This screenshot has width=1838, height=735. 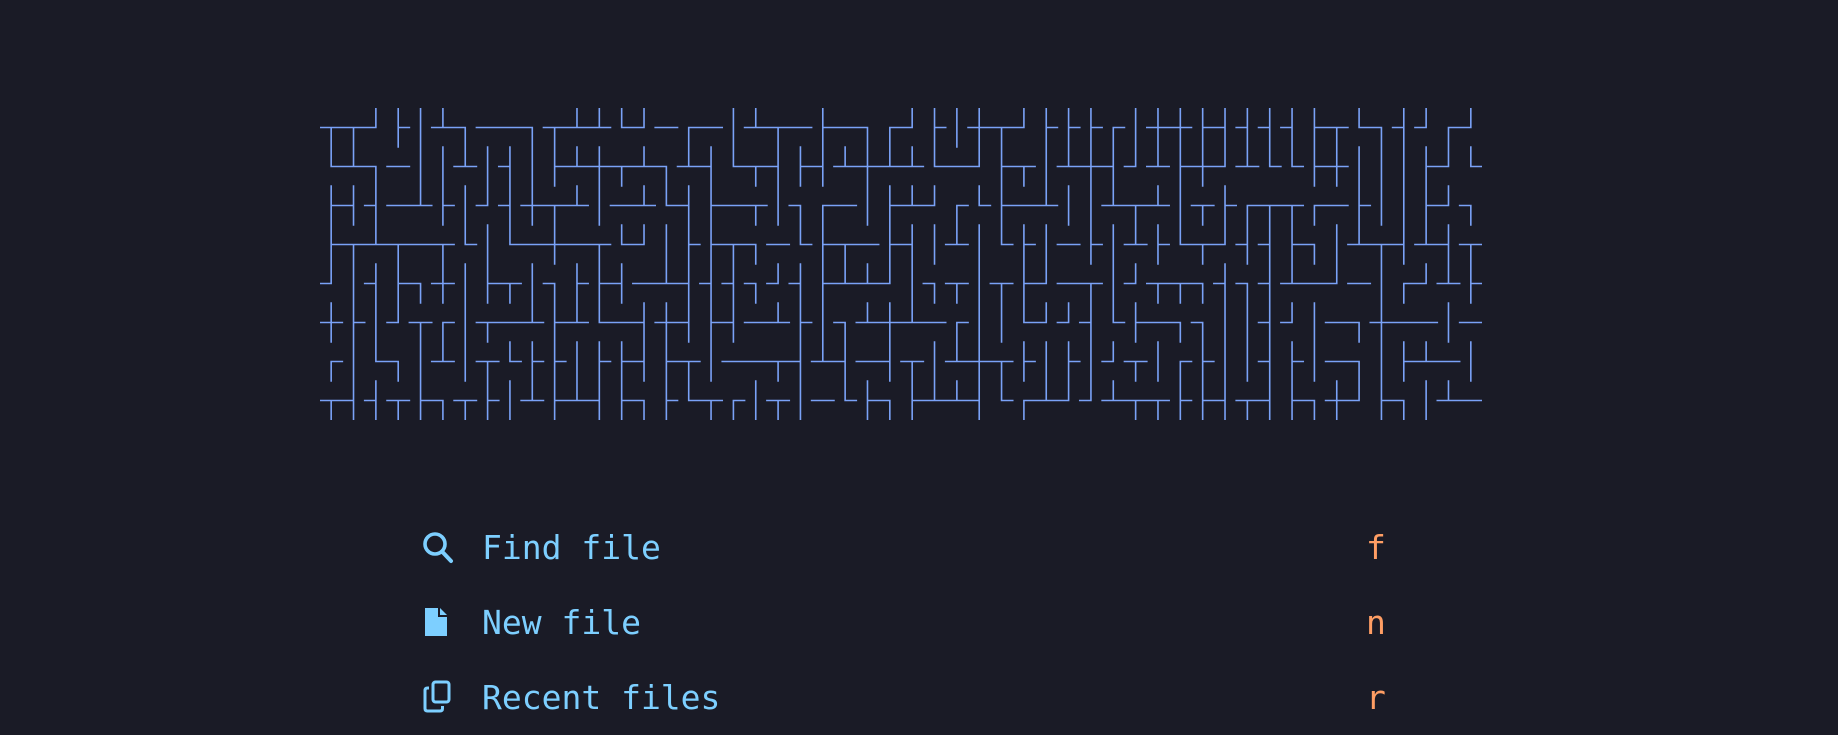 What do you see at coordinates (908, 701) in the screenshot?
I see `menu-item-recent-files: Recent files r` at bounding box center [908, 701].